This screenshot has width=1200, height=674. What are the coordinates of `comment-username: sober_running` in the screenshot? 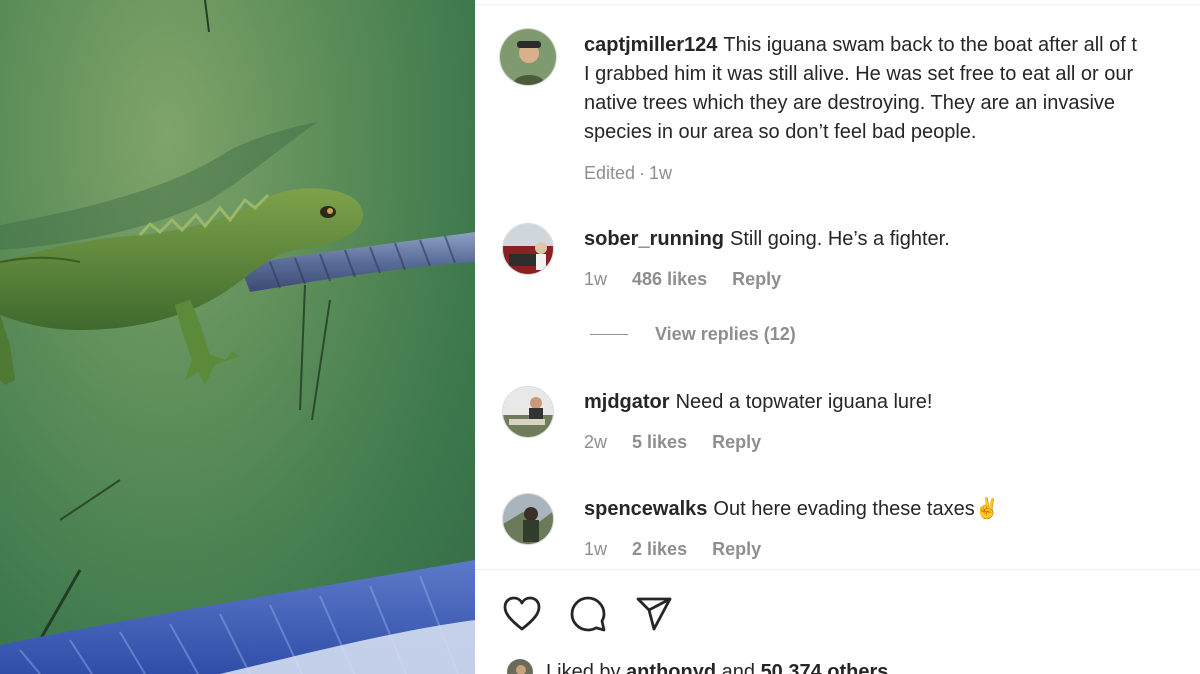 It's located at (654, 239).